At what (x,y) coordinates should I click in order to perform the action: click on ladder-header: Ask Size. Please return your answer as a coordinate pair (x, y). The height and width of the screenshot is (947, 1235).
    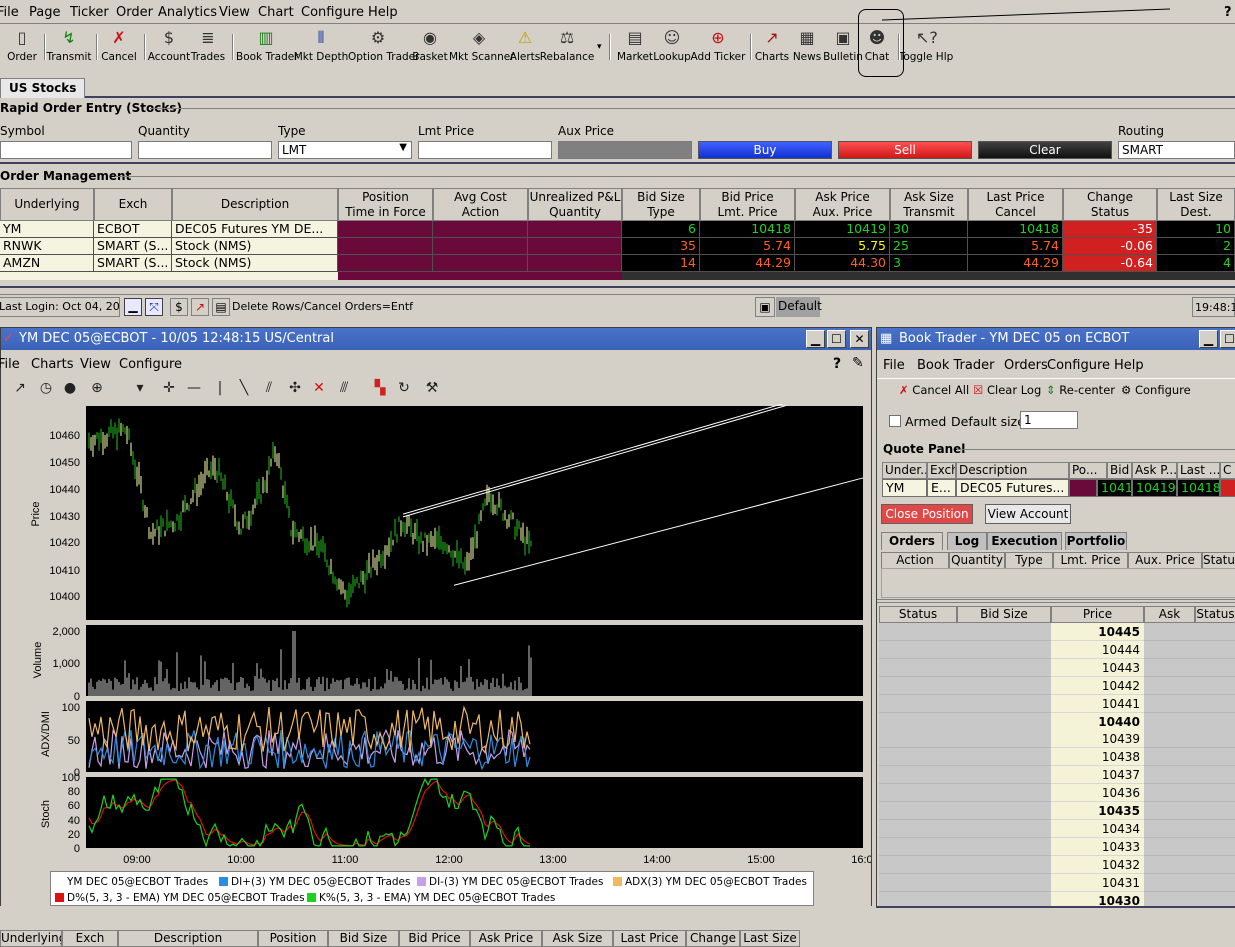
    Looking at the image, I should click on (1169, 614).